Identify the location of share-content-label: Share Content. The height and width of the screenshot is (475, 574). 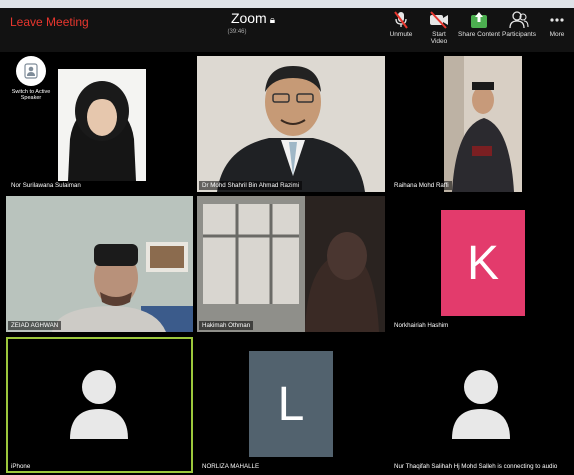
(479, 34).